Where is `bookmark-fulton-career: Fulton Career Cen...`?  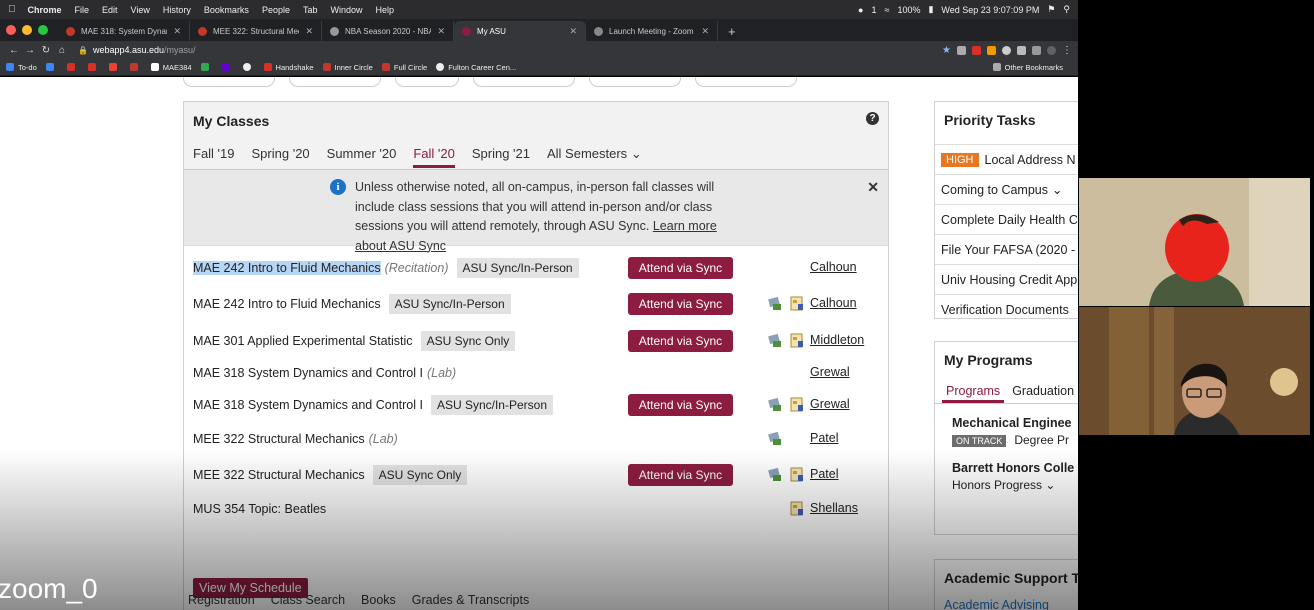
bookmark-fulton-career: Fulton Career Cen... is located at coordinates (476, 67).